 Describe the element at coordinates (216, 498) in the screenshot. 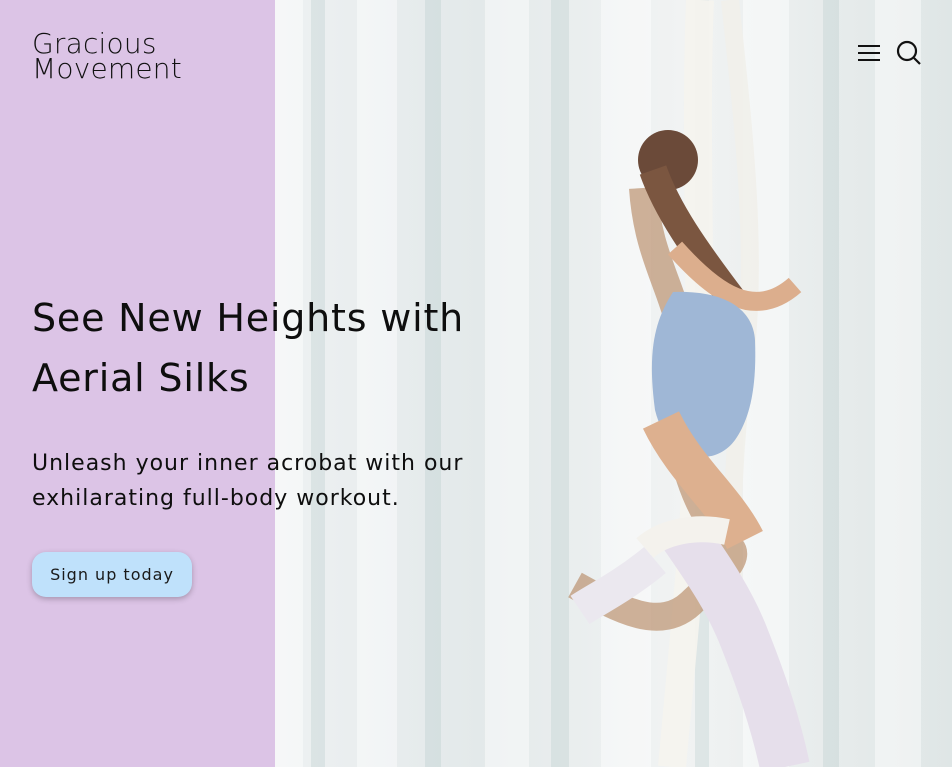

I see `subheadline-line-2: exhilarating full-body workout.` at that location.